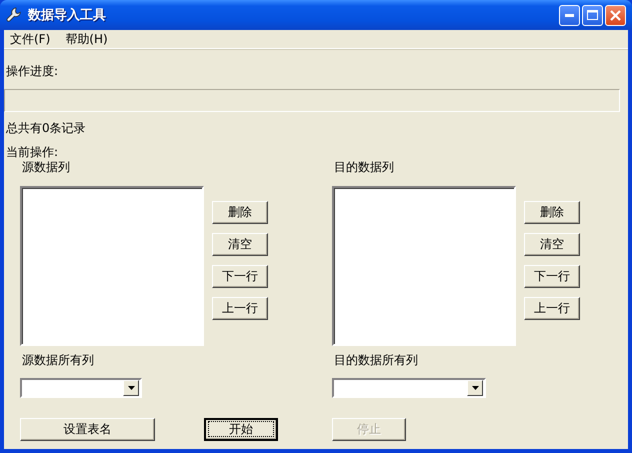 This screenshot has width=632, height=453. I want to click on close-icon, so click(615, 15).